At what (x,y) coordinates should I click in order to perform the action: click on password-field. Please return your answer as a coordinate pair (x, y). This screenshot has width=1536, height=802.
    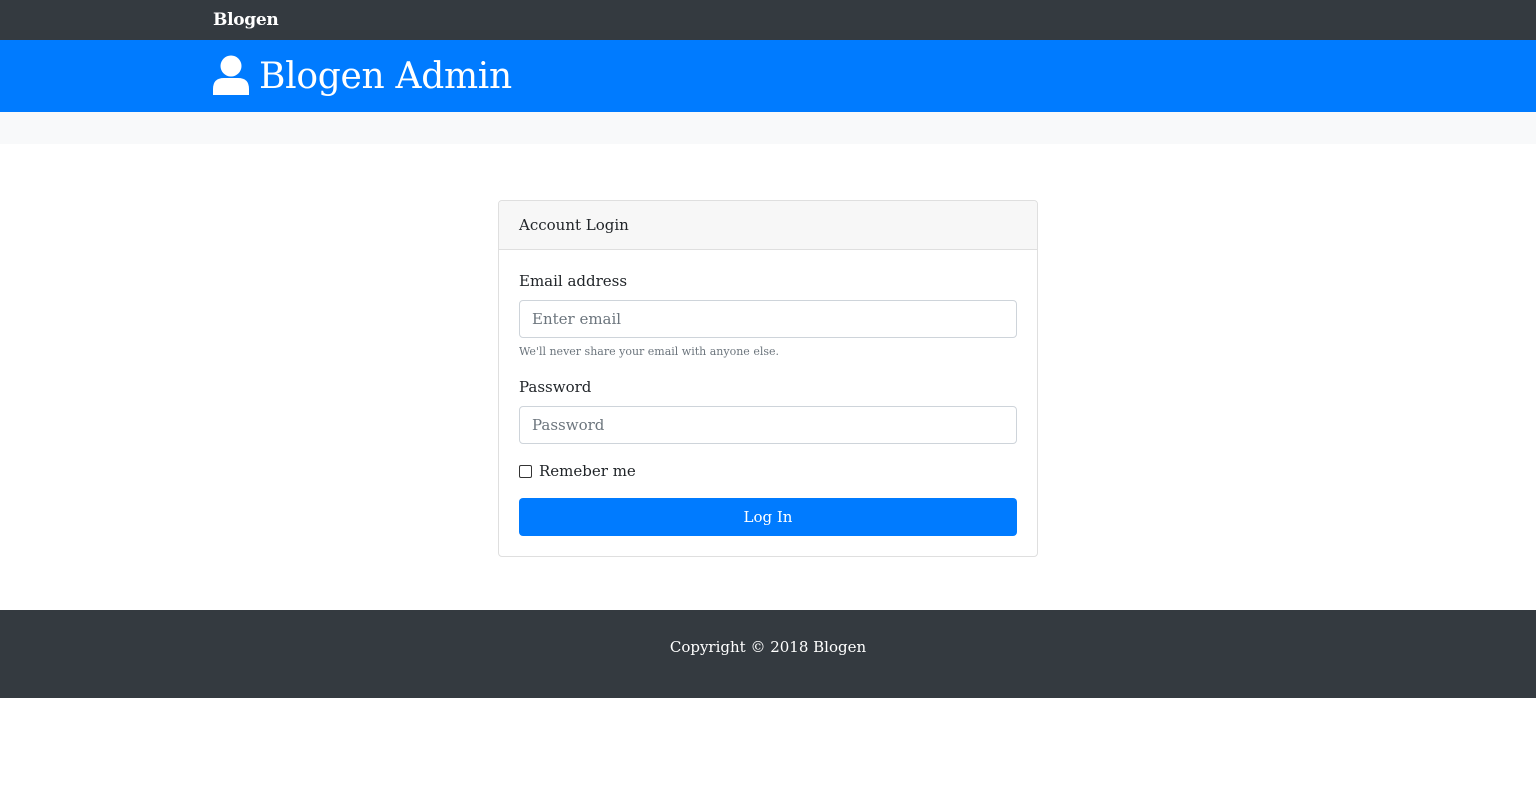
    Looking at the image, I should click on (768, 425).